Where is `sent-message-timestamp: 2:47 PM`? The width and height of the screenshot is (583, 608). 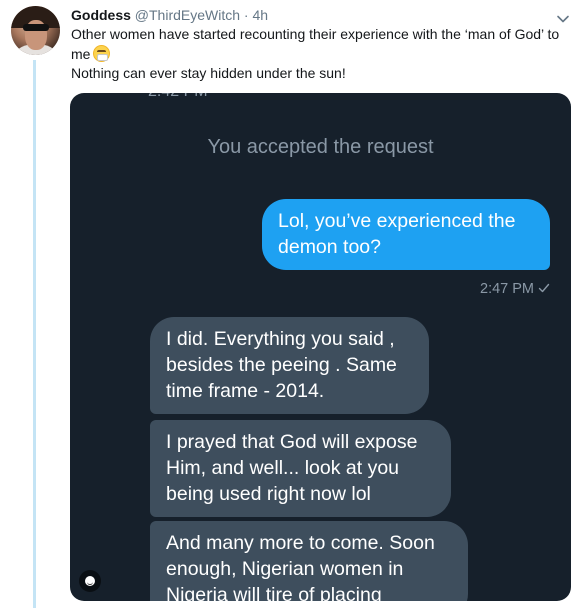 sent-message-timestamp: 2:47 PM is located at coordinates (507, 289).